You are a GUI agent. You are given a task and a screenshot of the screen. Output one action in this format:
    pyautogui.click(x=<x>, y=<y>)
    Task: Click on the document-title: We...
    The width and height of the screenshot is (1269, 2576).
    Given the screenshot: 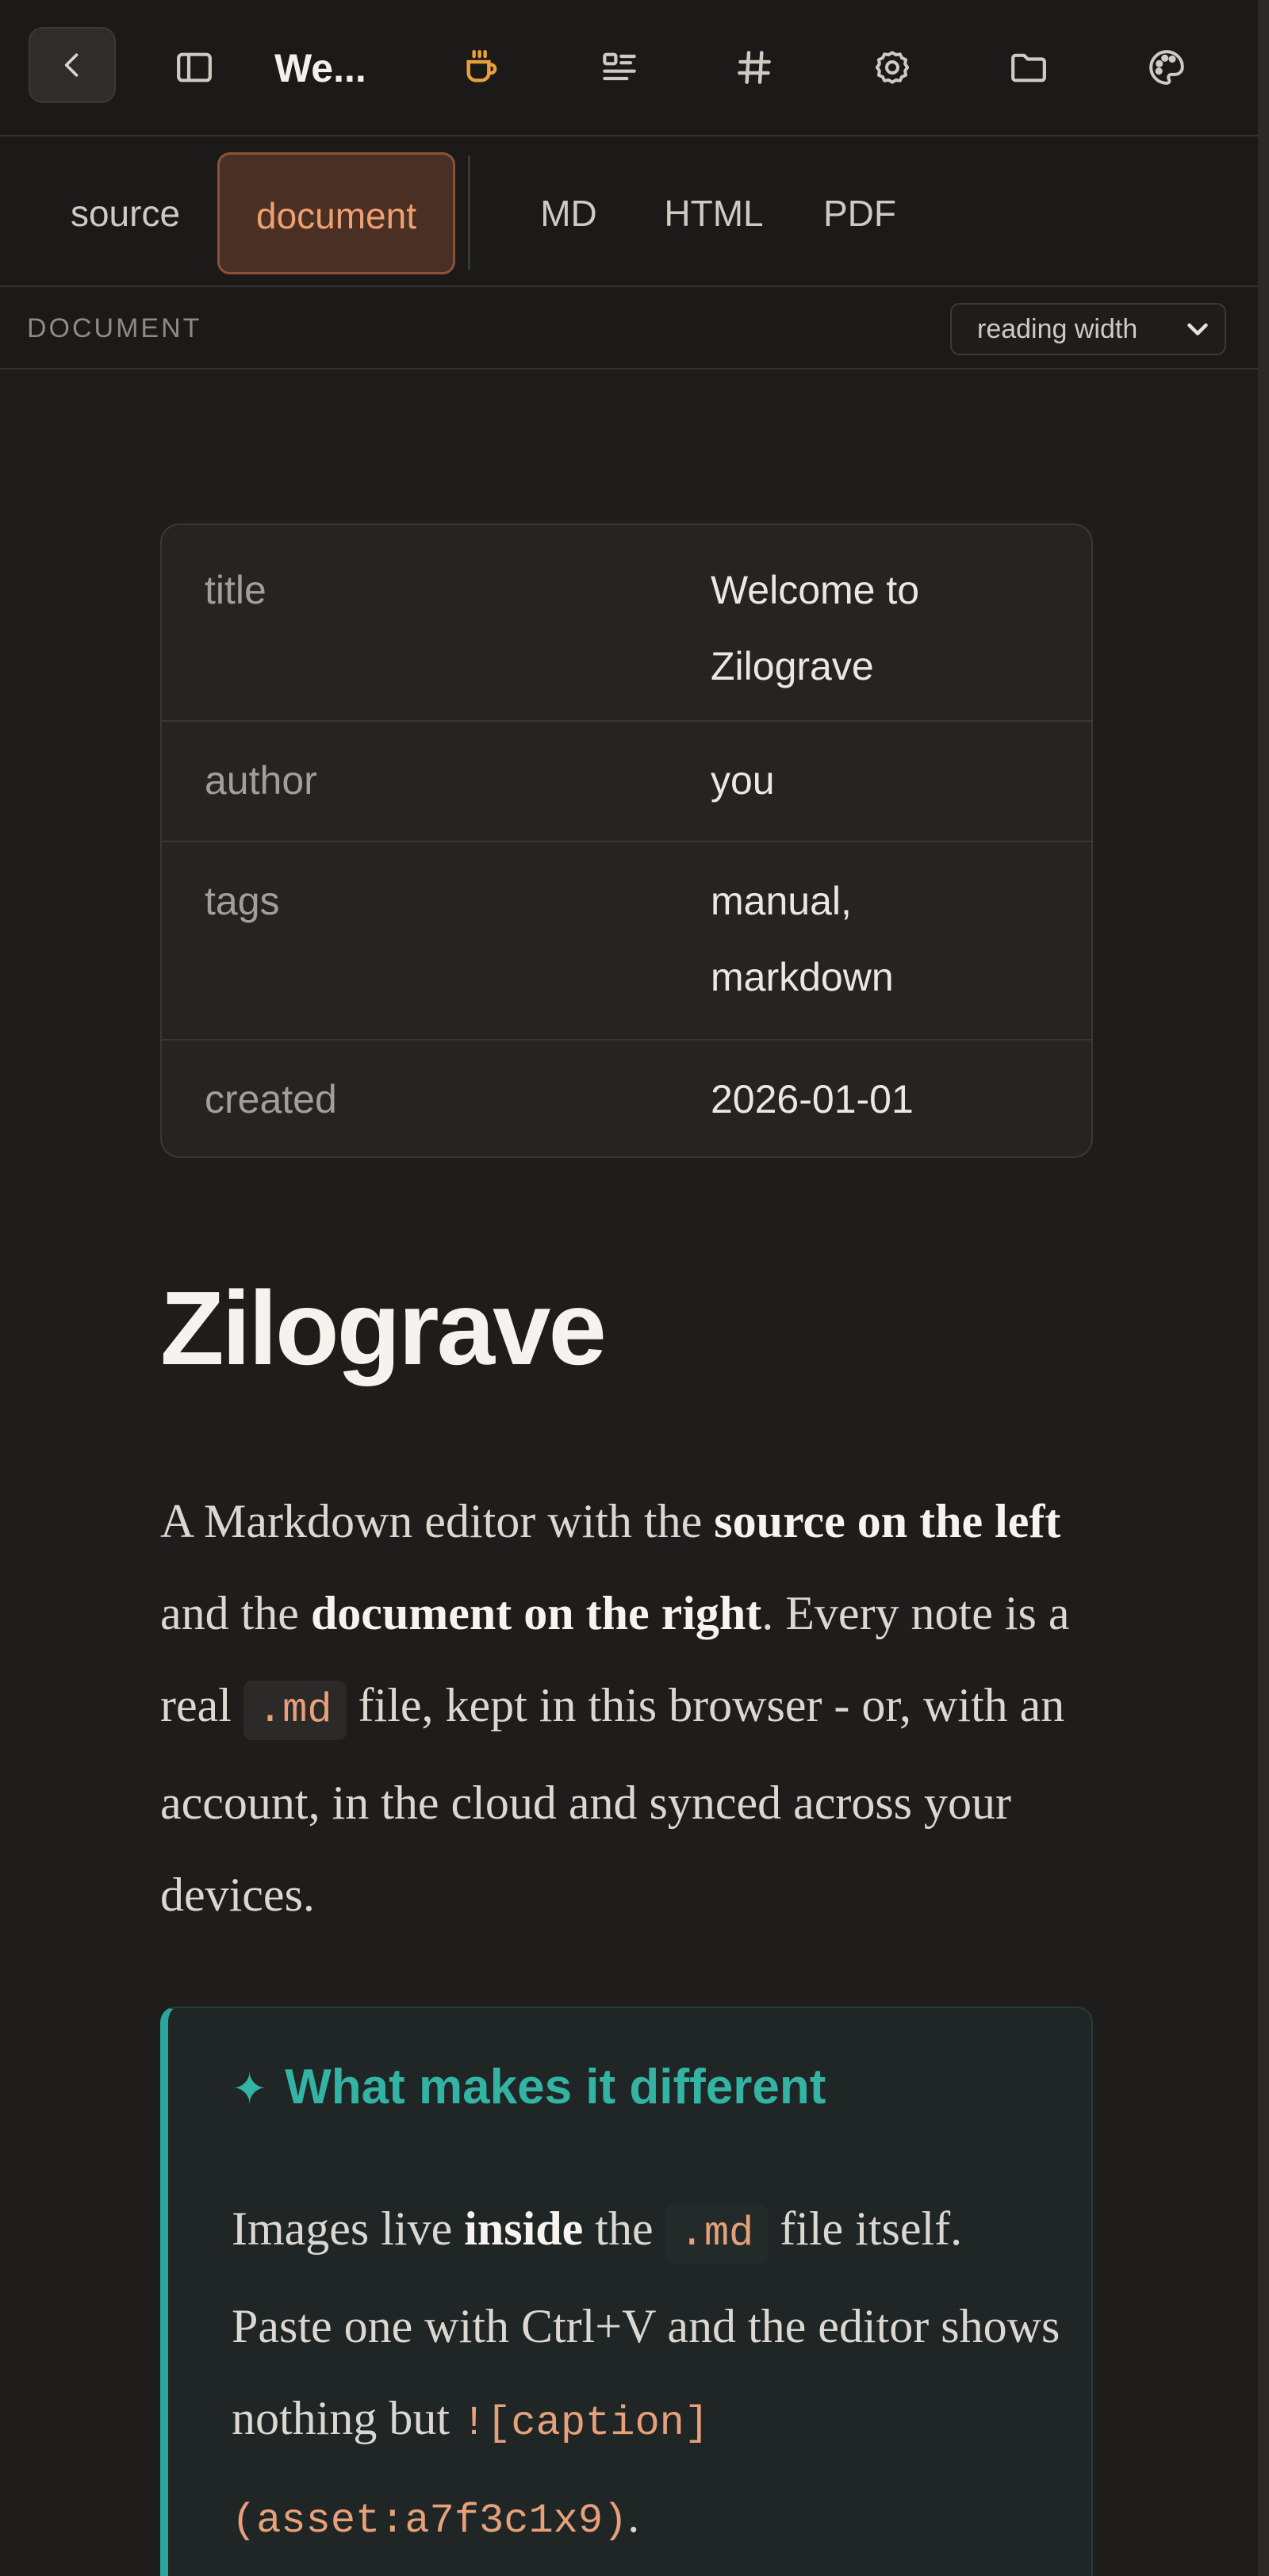 What is the action you would take?
    pyautogui.click(x=320, y=68)
    